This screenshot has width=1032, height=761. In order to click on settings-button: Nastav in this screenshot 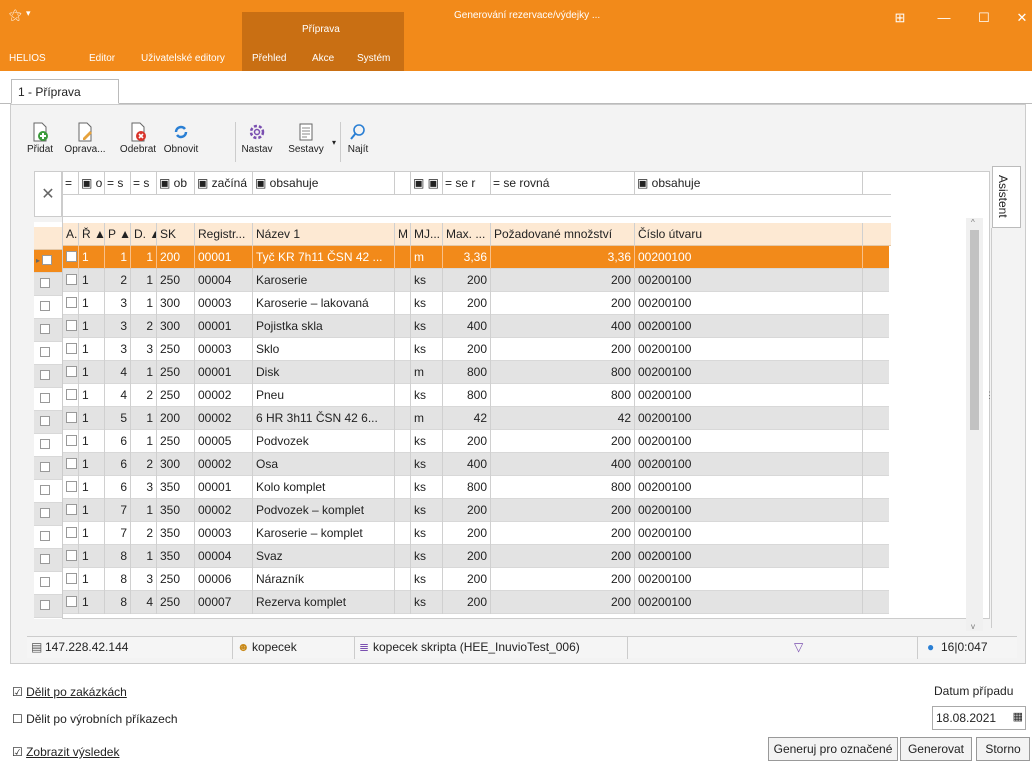, I will do `click(257, 136)`.